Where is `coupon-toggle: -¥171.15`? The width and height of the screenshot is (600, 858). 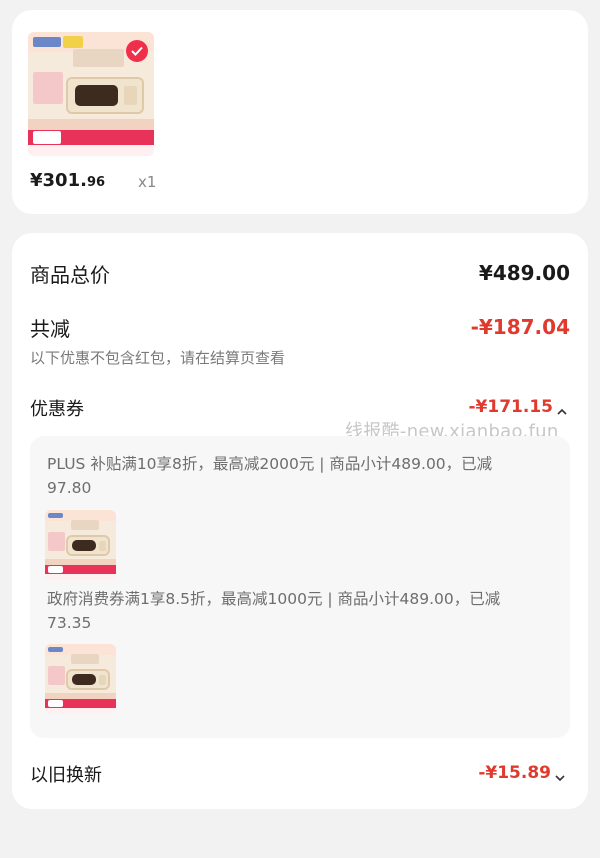 coupon-toggle: -¥171.15 is located at coordinates (519, 407).